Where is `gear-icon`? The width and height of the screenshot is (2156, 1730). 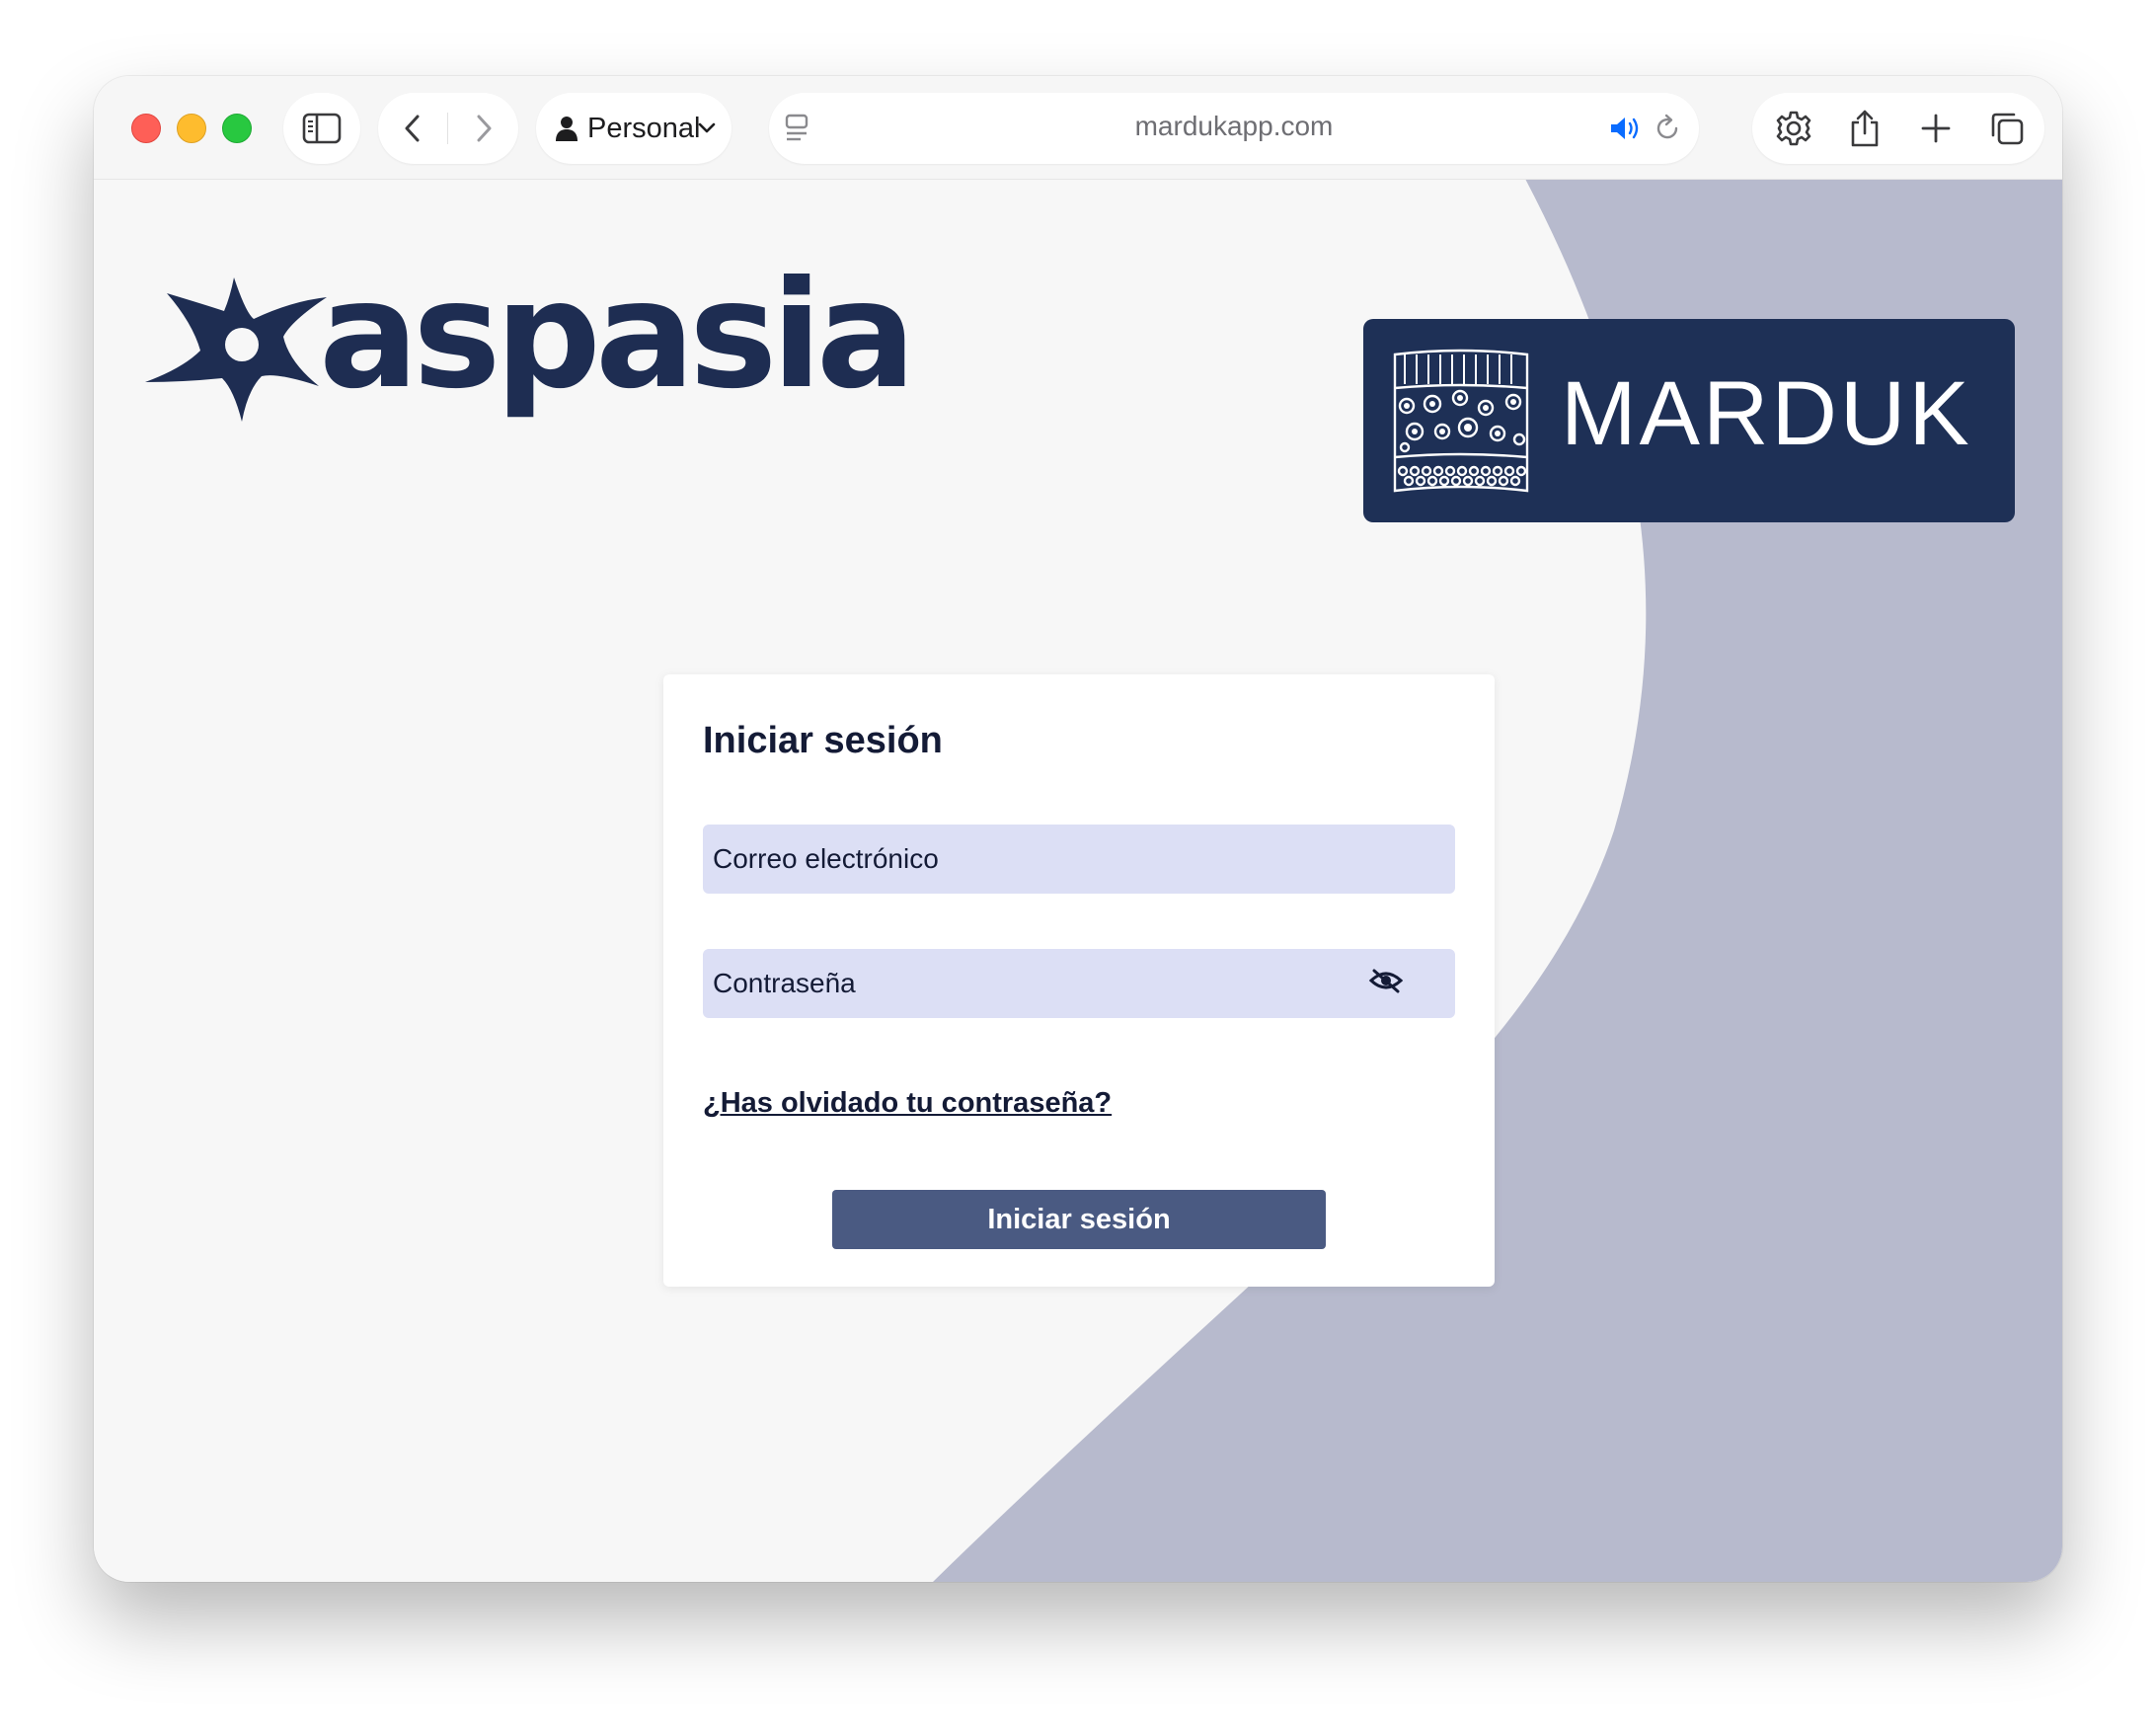 gear-icon is located at coordinates (1793, 128).